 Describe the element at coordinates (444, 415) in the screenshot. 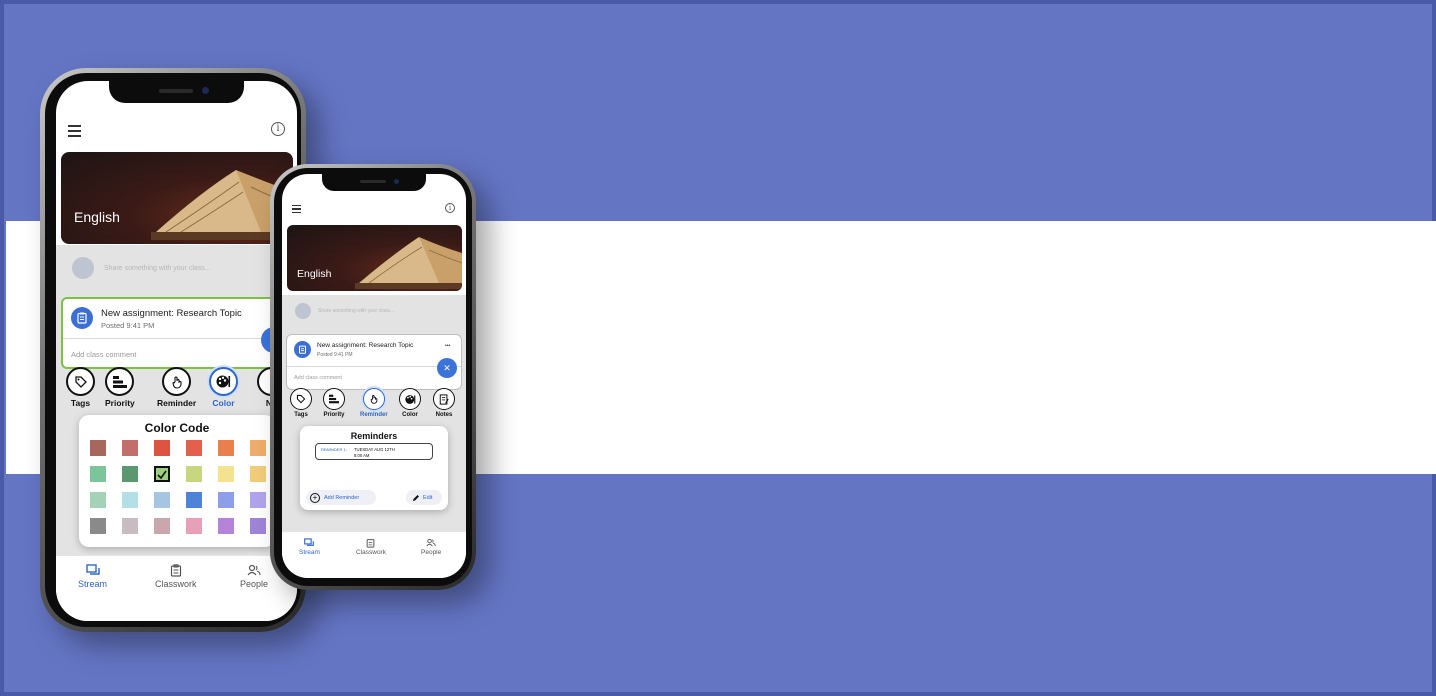

I see `tool-label: Notes` at that location.